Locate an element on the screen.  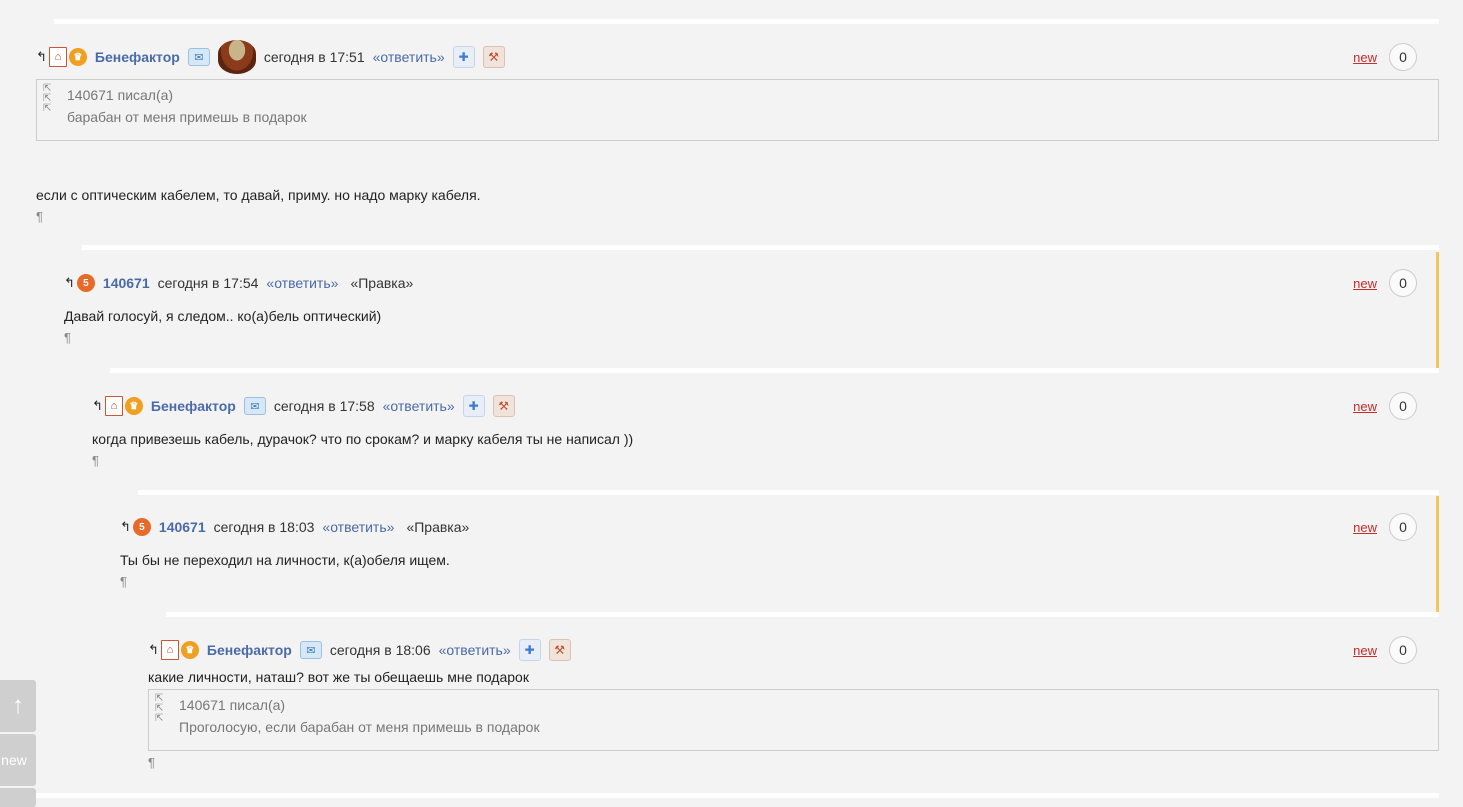
quote-text: барабан от меня примешь в подарок is located at coordinates (187, 117).